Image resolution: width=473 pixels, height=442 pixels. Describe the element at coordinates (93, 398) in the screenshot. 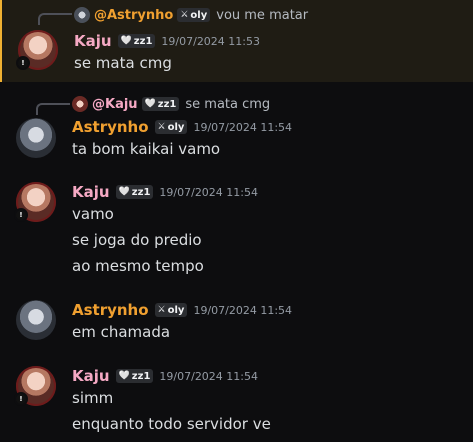

I see `message-text: simm` at that location.